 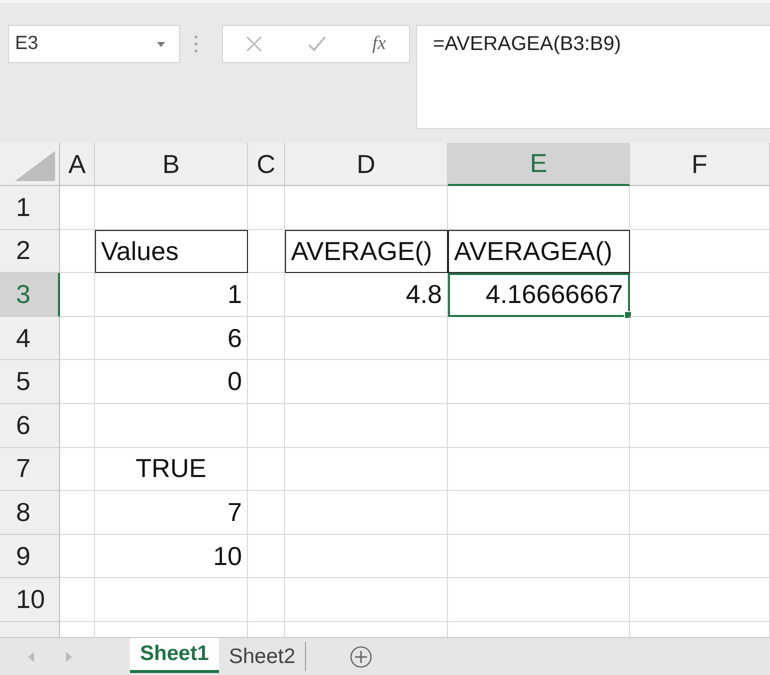 What do you see at coordinates (539, 164) in the screenshot?
I see `column-header: E` at bounding box center [539, 164].